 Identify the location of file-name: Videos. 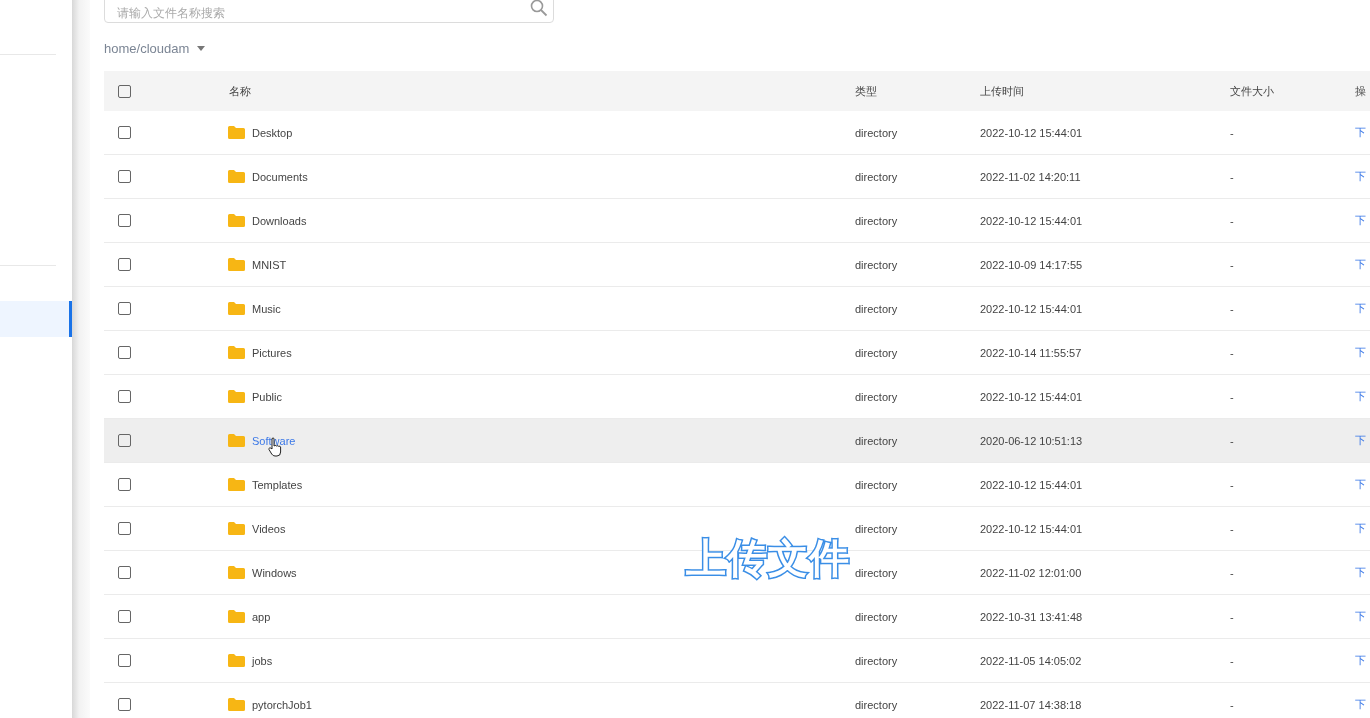
(269, 528).